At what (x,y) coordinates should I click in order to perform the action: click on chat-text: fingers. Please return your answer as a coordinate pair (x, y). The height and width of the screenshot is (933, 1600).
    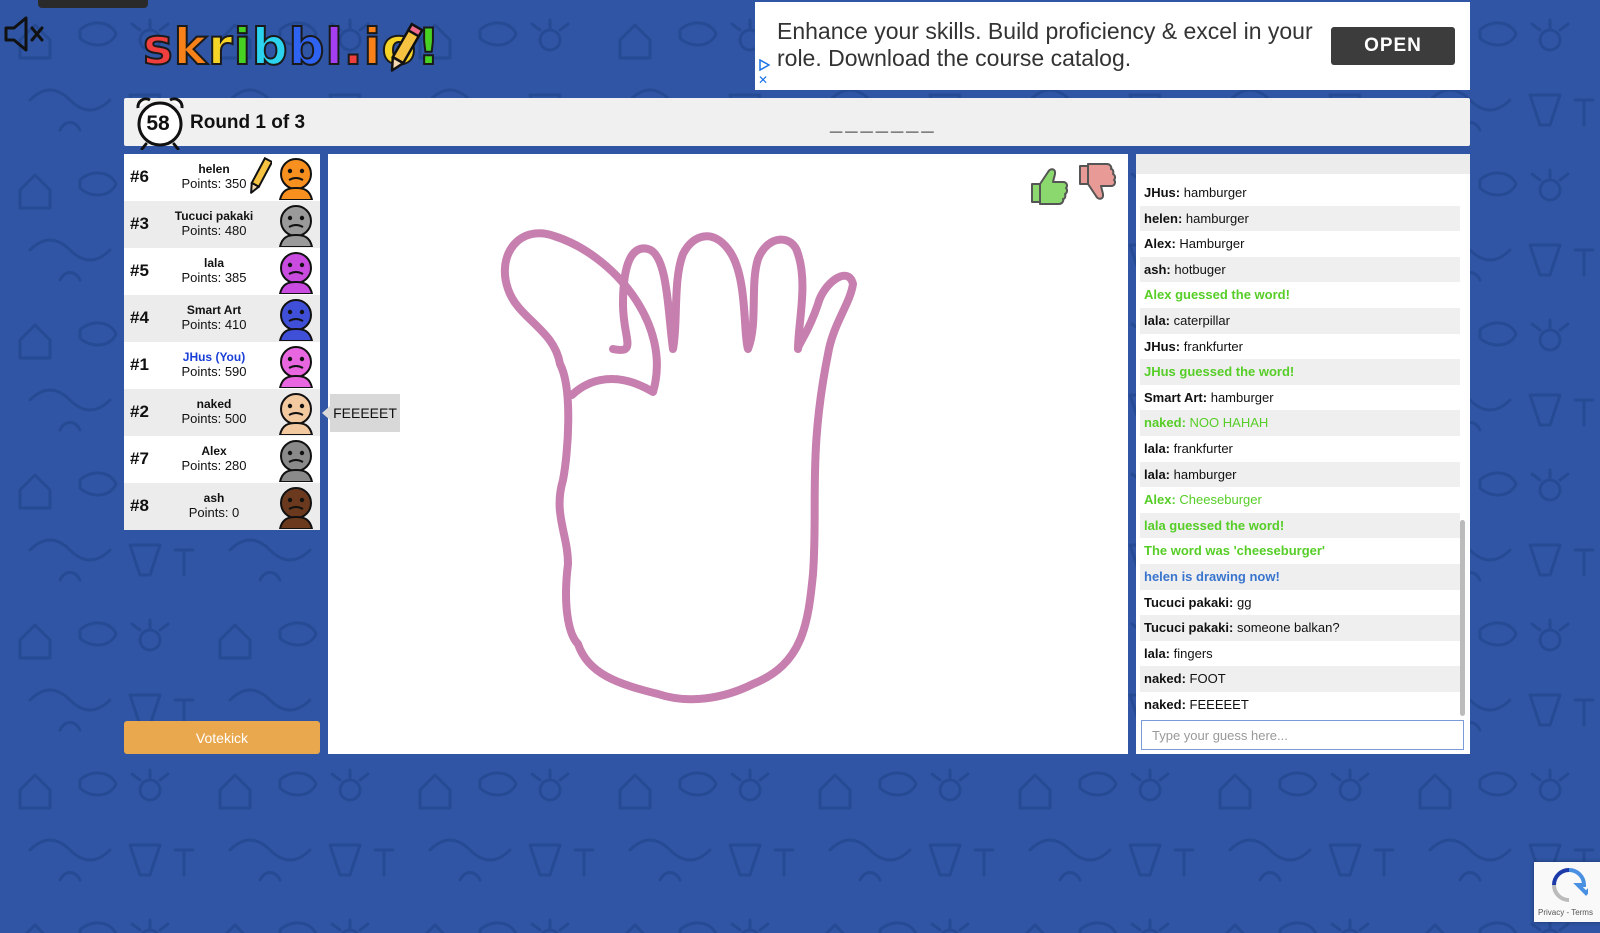
    Looking at the image, I should click on (1193, 653).